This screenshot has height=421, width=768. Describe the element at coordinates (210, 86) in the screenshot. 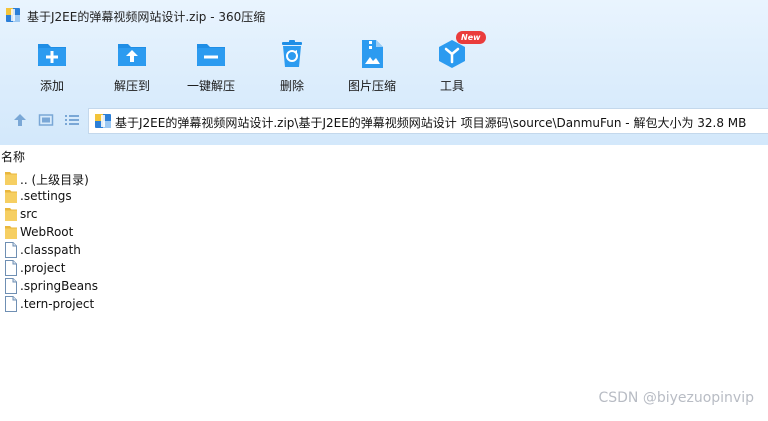

I see `one-click-extract-label: 一键解压` at that location.